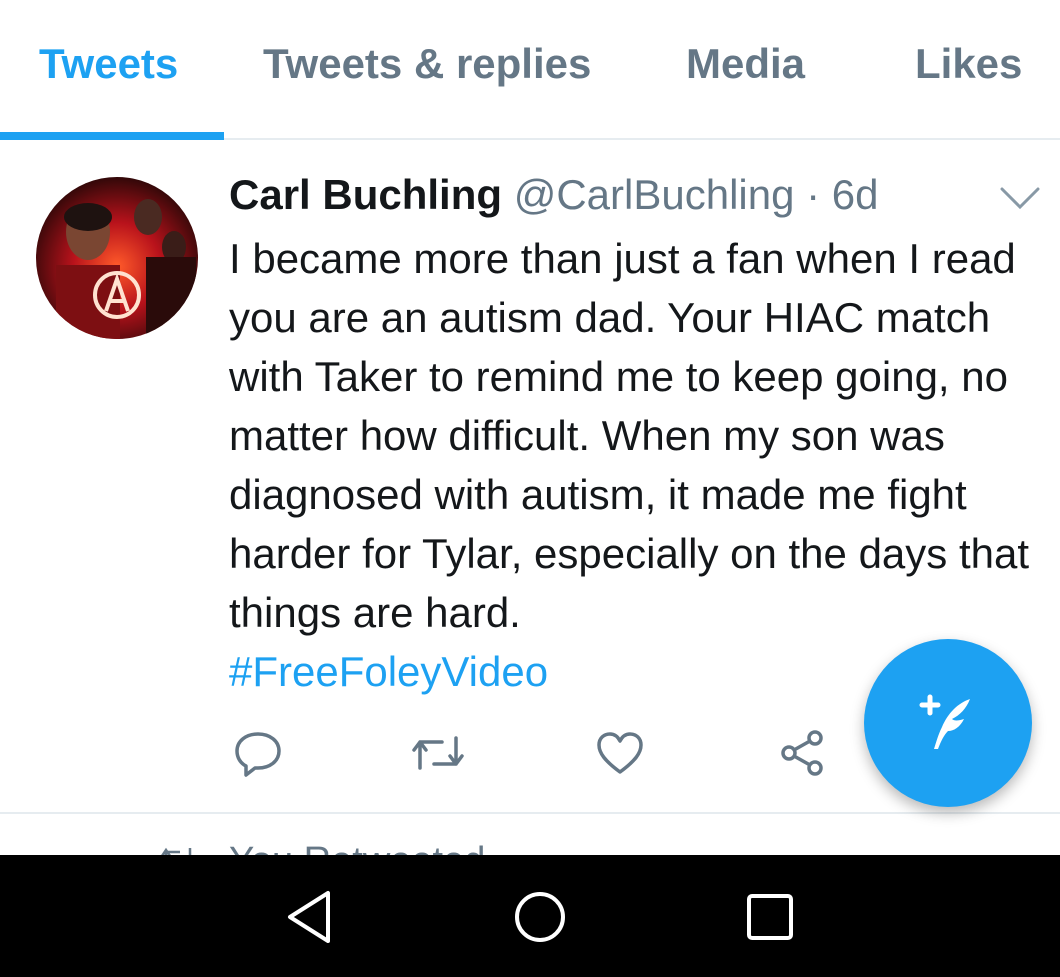 Image resolution: width=1060 pixels, height=977 pixels. Describe the element at coordinates (357, 848) in the screenshot. I see `retweeted-label: You Retweeted` at that location.